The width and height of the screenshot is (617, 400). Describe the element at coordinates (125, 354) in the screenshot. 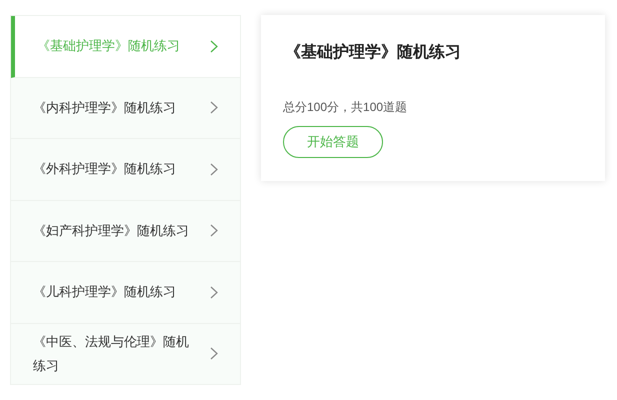

I see `sidebar-item: 《中医、法规与伦理》随机练习` at that location.